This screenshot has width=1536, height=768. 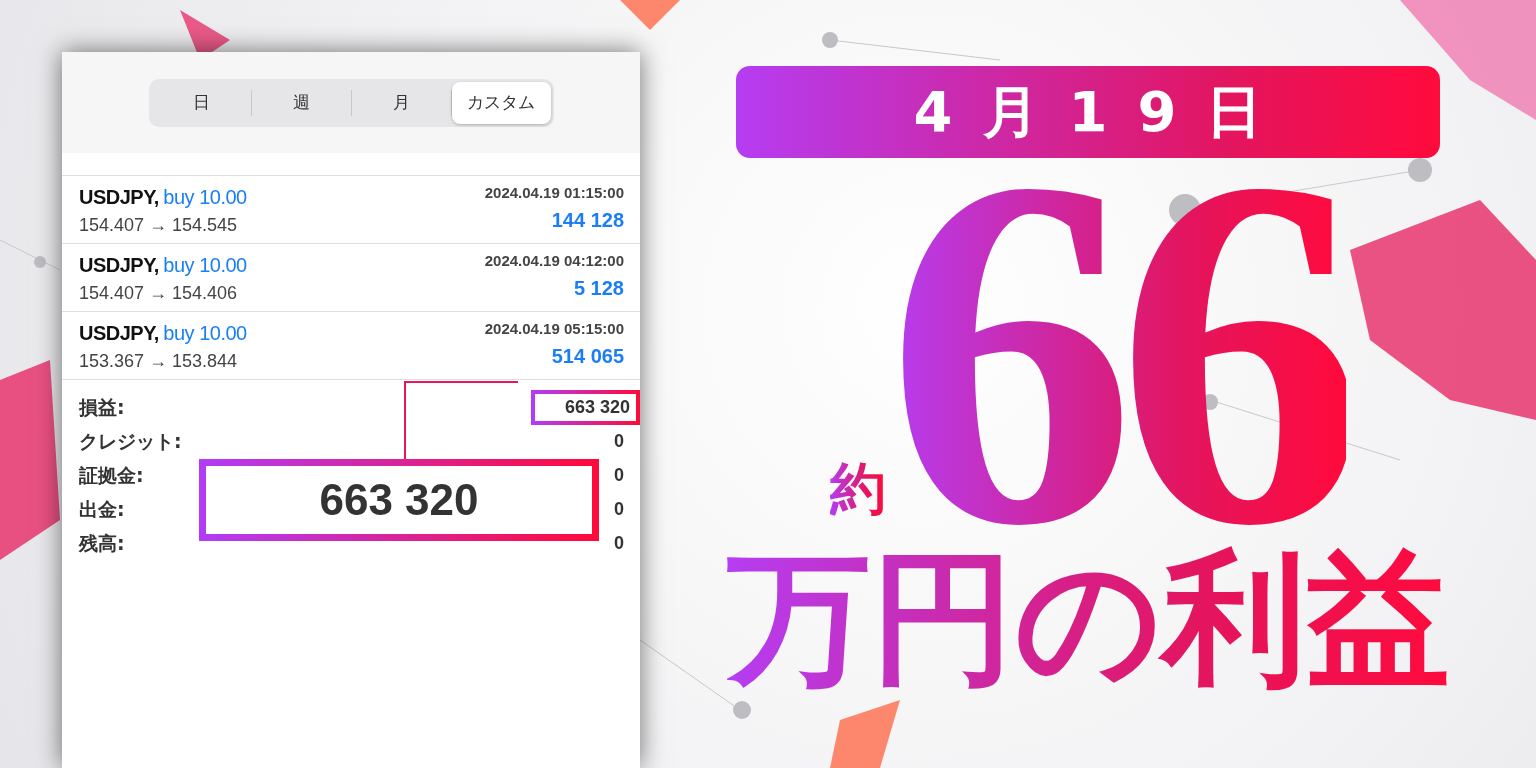 What do you see at coordinates (301, 103) in the screenshot?
I see `period-tab: 週` at bounding box center [301, 103].